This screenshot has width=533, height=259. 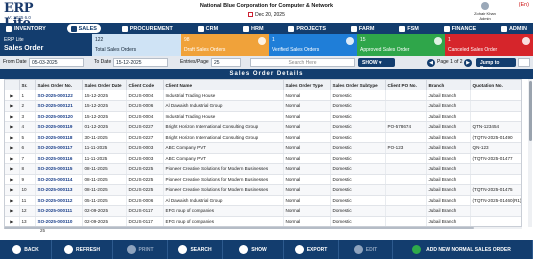 What do you see at coordinates (307, 28) in the screenshot?
I see `nav-projects: PROJECTS` at bounding box center [307, 28].